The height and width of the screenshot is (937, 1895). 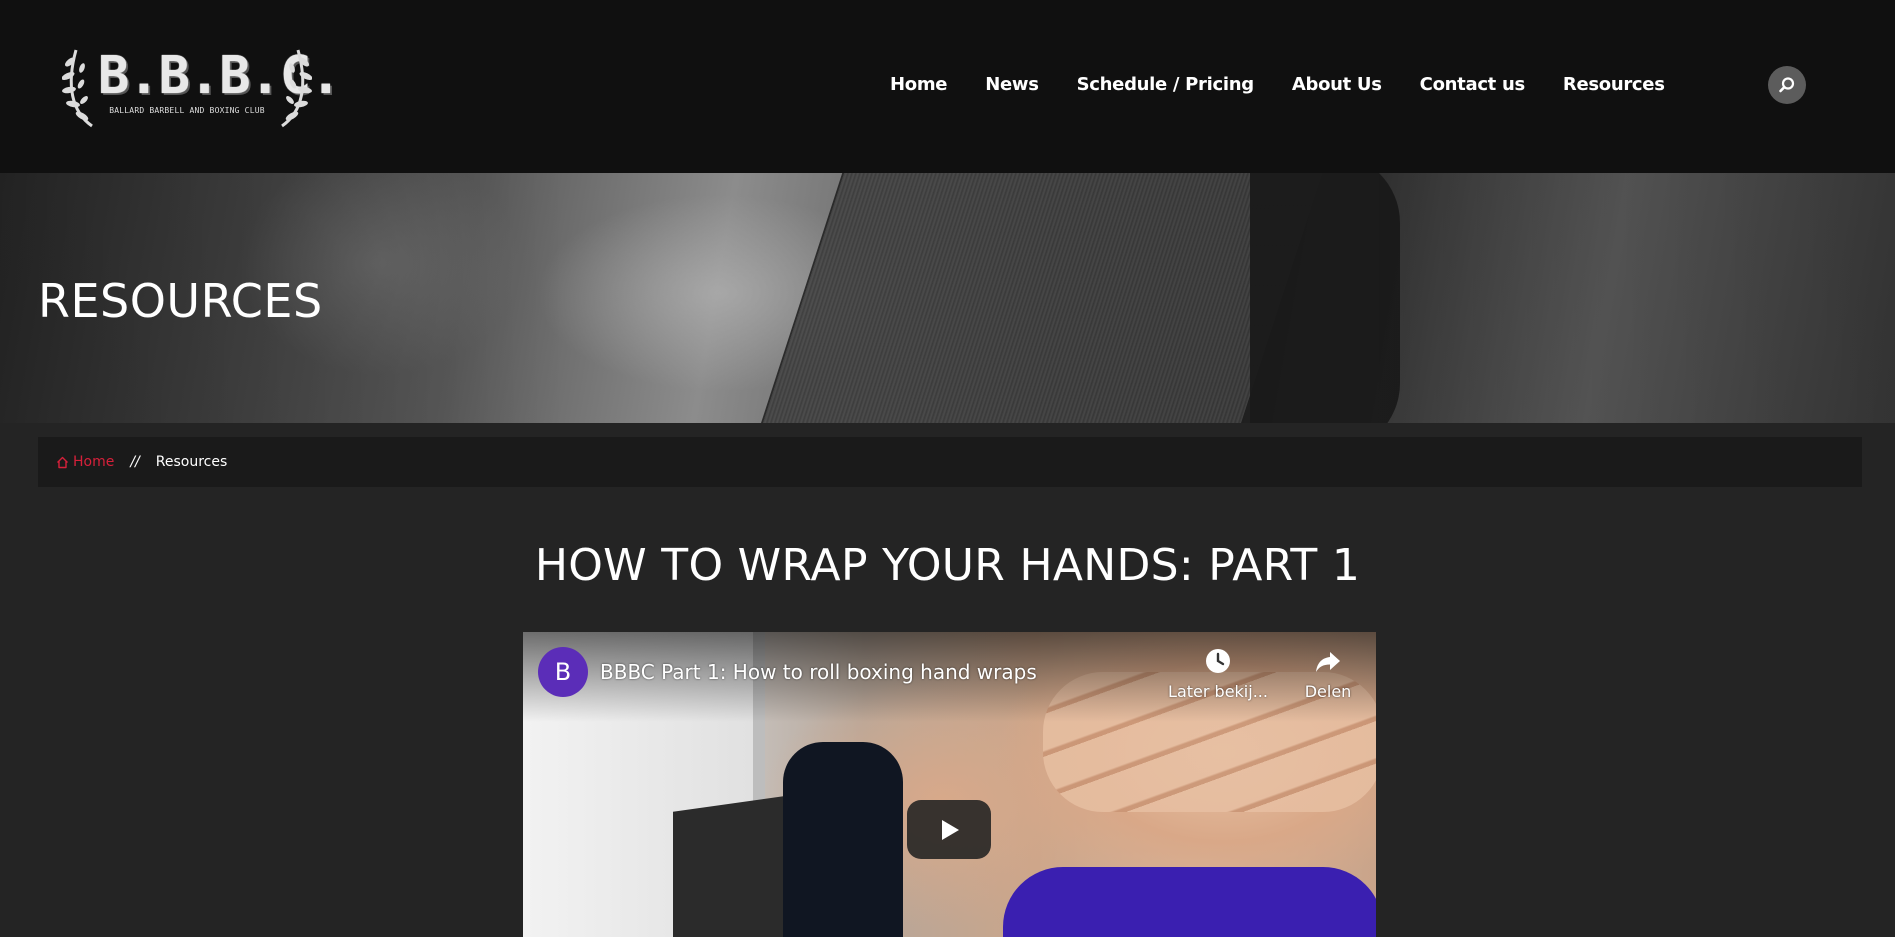 I want to click on breadcrumb: Home // Resources, so click(x=950, y=462).